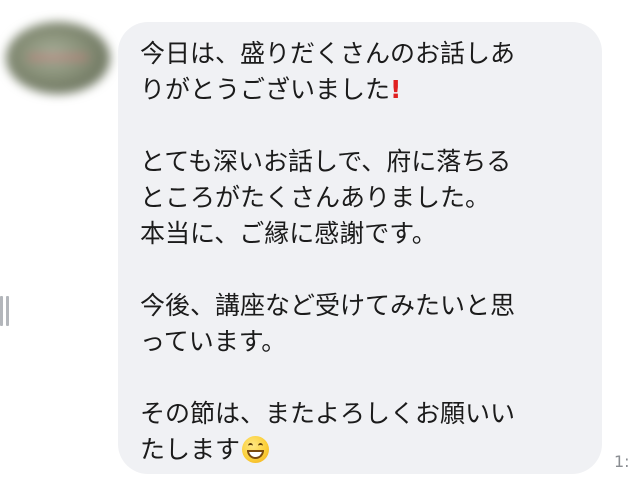 The image size is (630, 494). Describe the element at coordinates (328, 53) in the screenshot. I see `message-line: 今日は、盛りだくさんのお話しあ` at that location.